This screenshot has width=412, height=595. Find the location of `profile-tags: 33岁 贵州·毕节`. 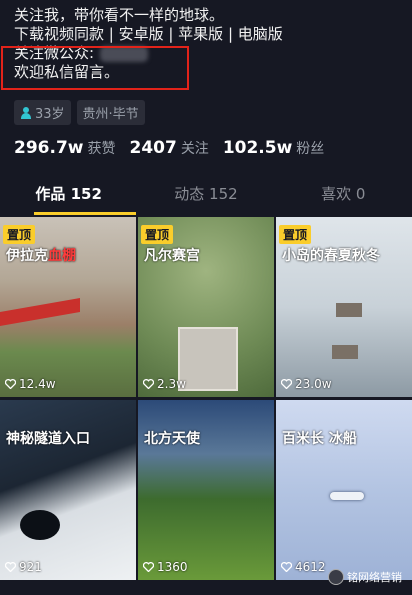

profile-tags: 33岁 贵州·毕节 is located at coordinates (79, 112).